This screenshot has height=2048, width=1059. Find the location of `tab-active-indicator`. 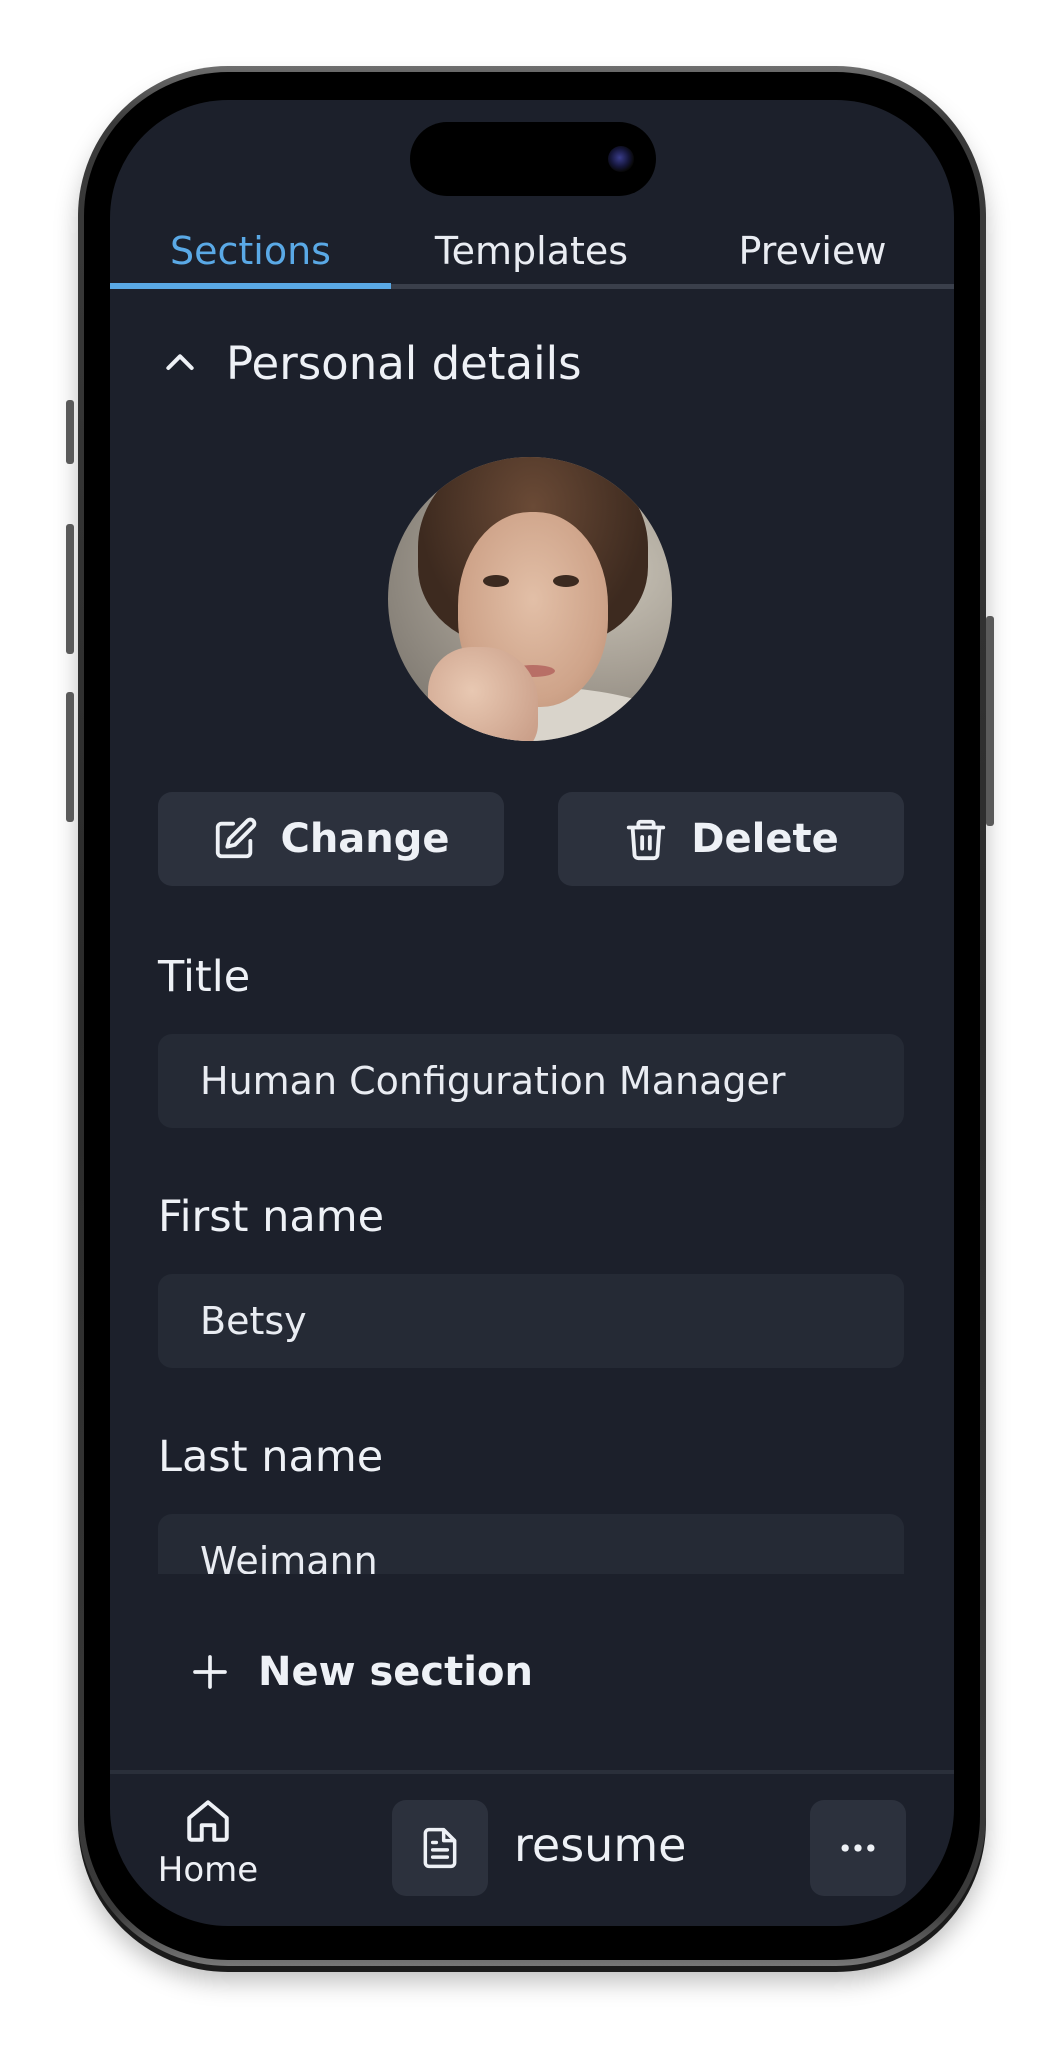

tab-active-indicator is located at coordinates (250, 286).